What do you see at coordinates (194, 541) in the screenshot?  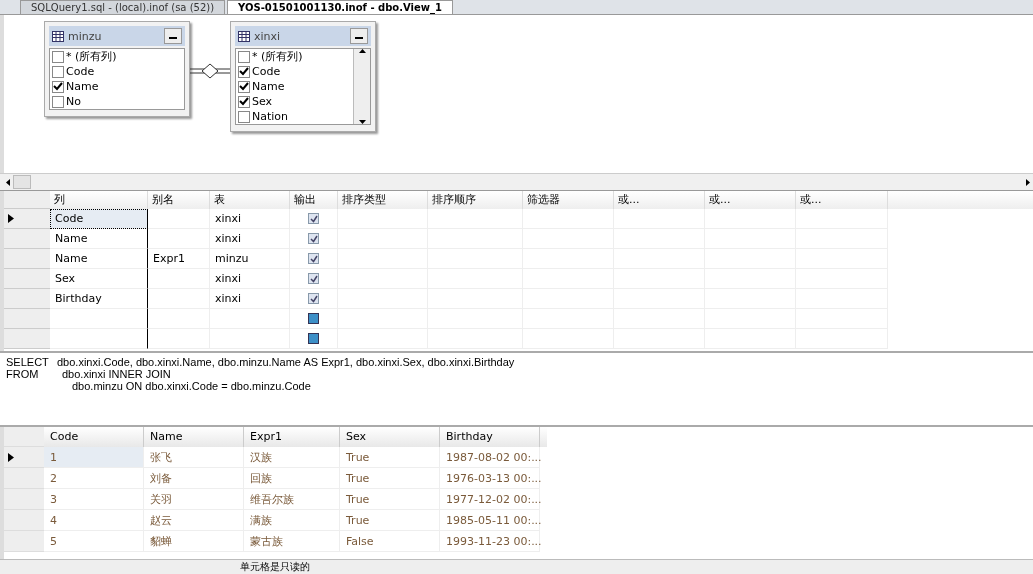 I see `table-cell: 貂蝉` at bounding box center [194, 541].